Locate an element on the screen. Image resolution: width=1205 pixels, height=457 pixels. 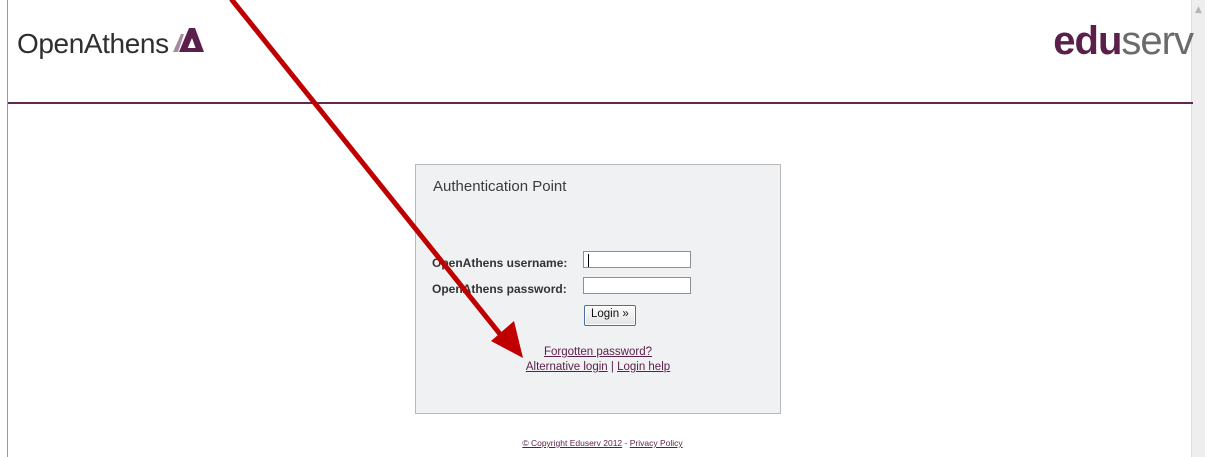
vertical-scrollbar: ▲ is located at coordinates (1198, 228).